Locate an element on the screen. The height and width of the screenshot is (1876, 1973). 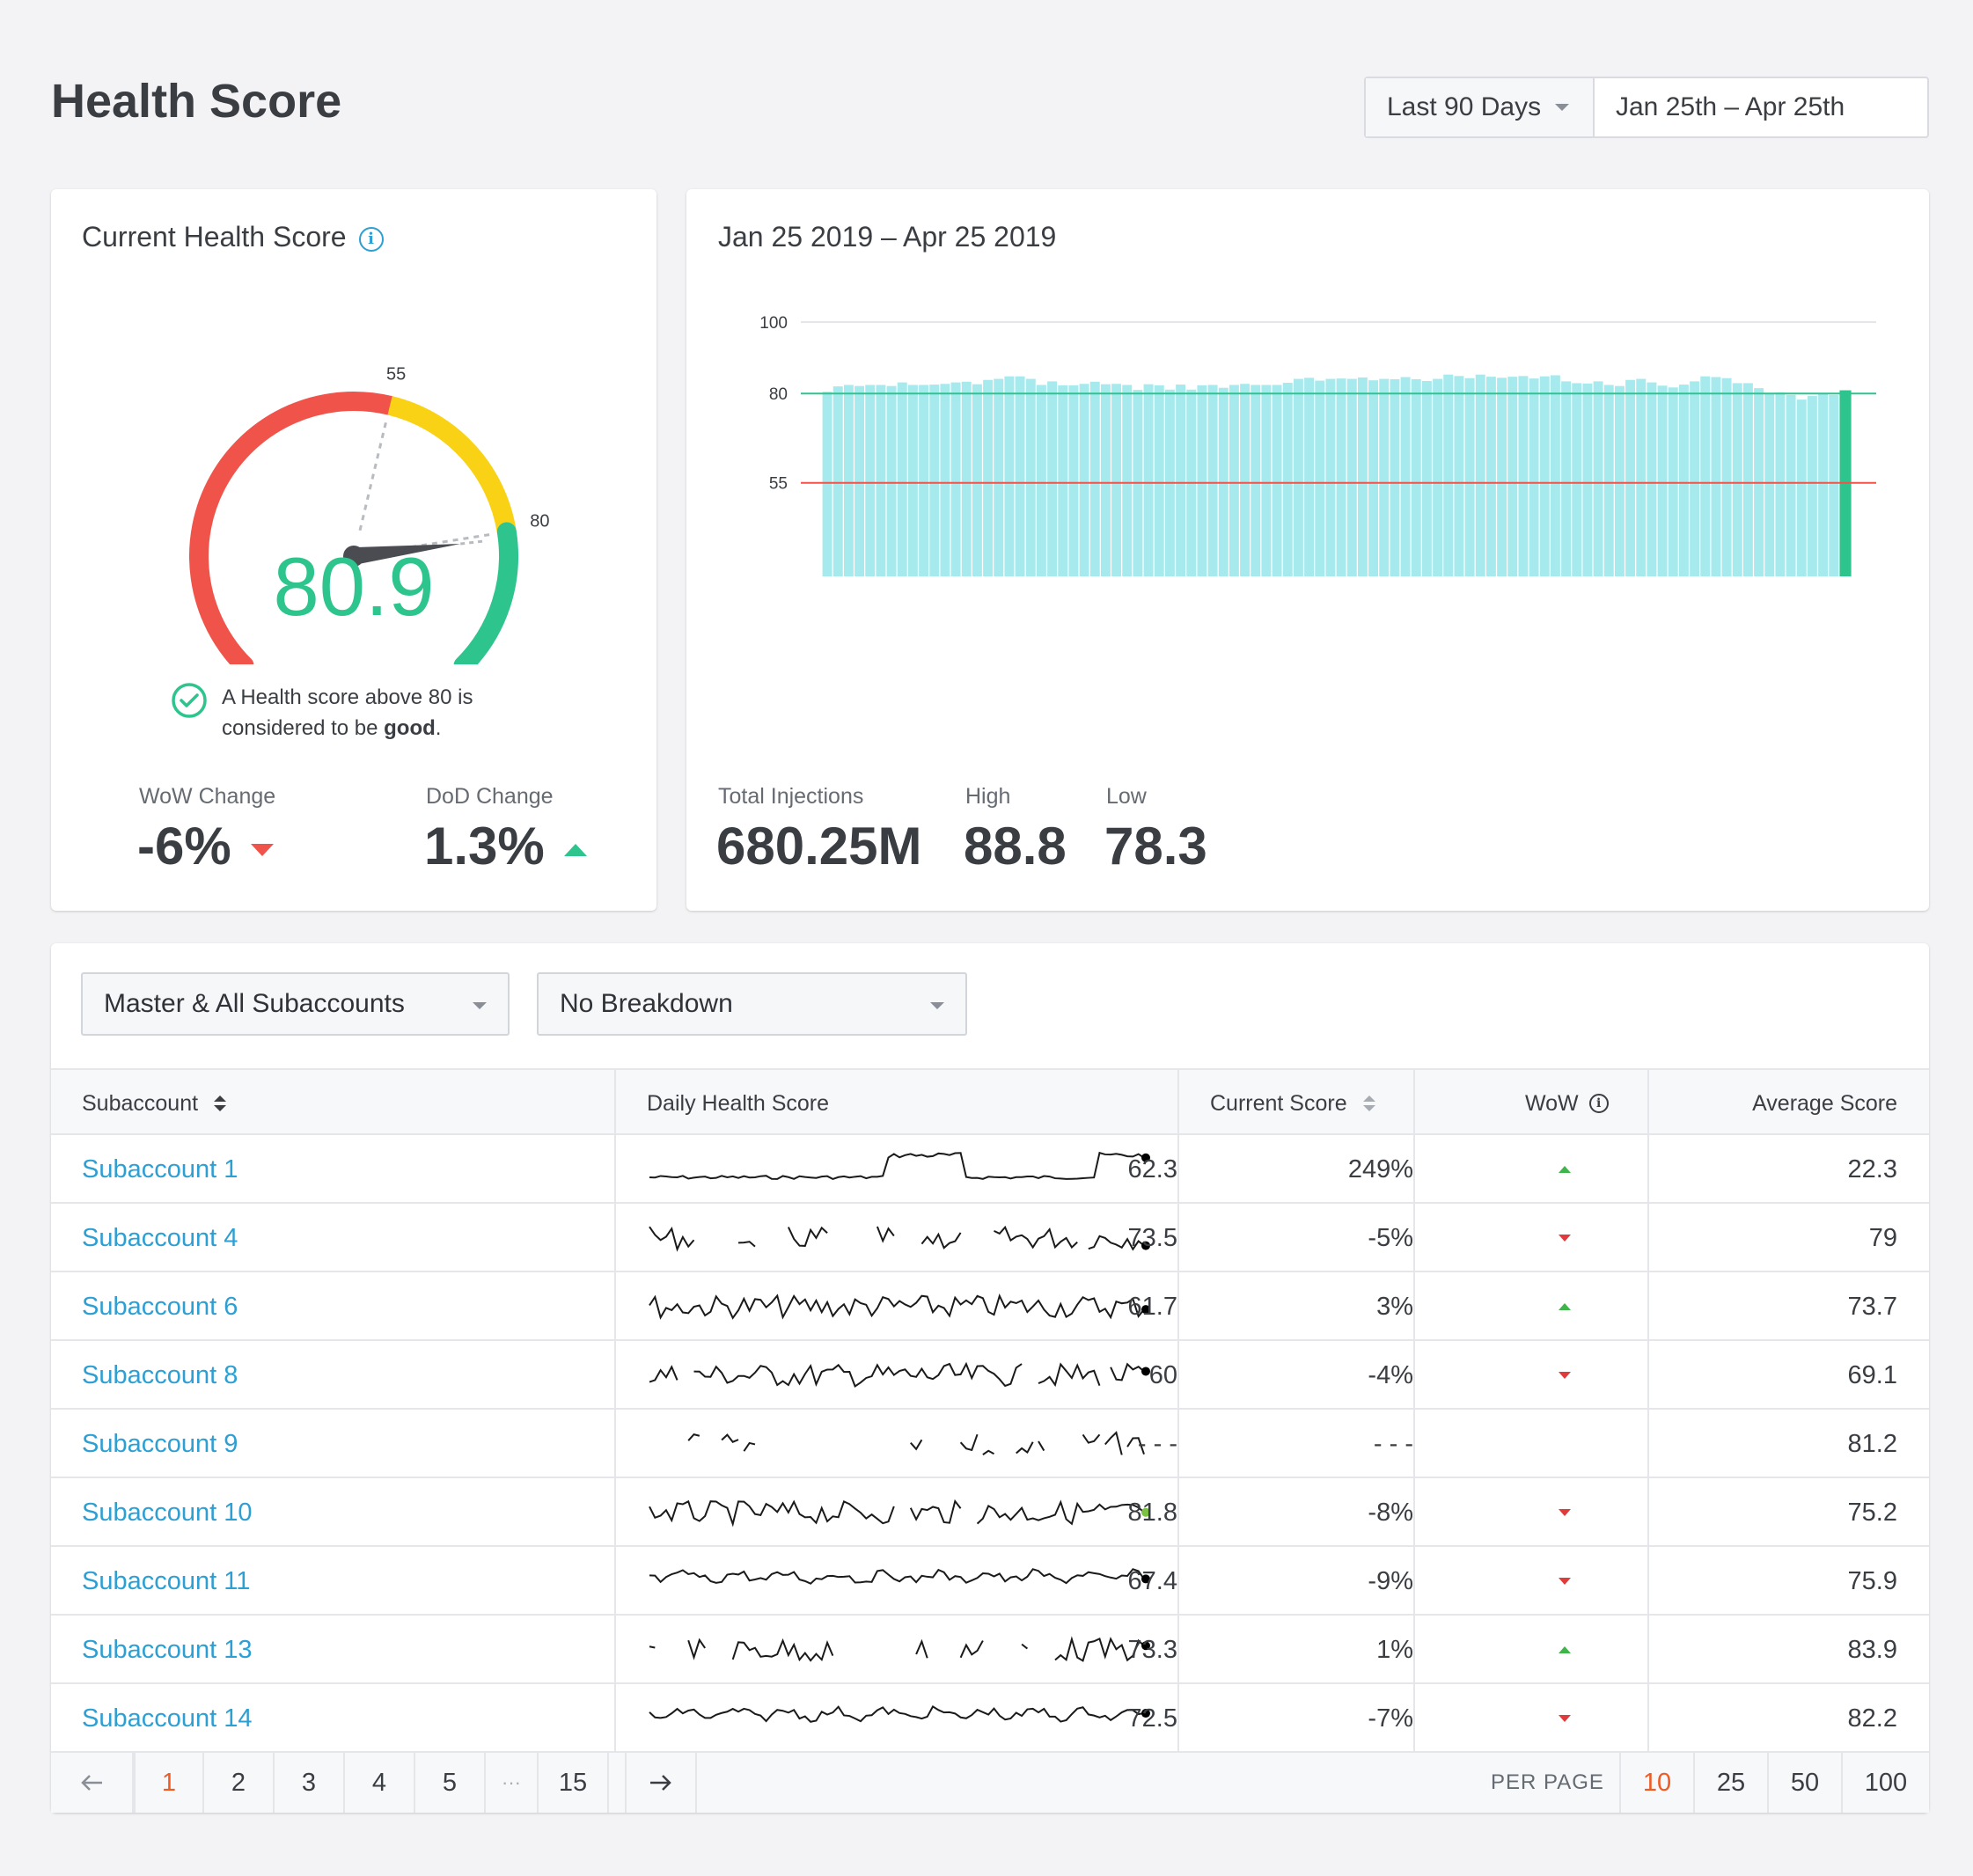
account-filter-select: Master & All Subaccounts is located at coordinates (295, 1004).